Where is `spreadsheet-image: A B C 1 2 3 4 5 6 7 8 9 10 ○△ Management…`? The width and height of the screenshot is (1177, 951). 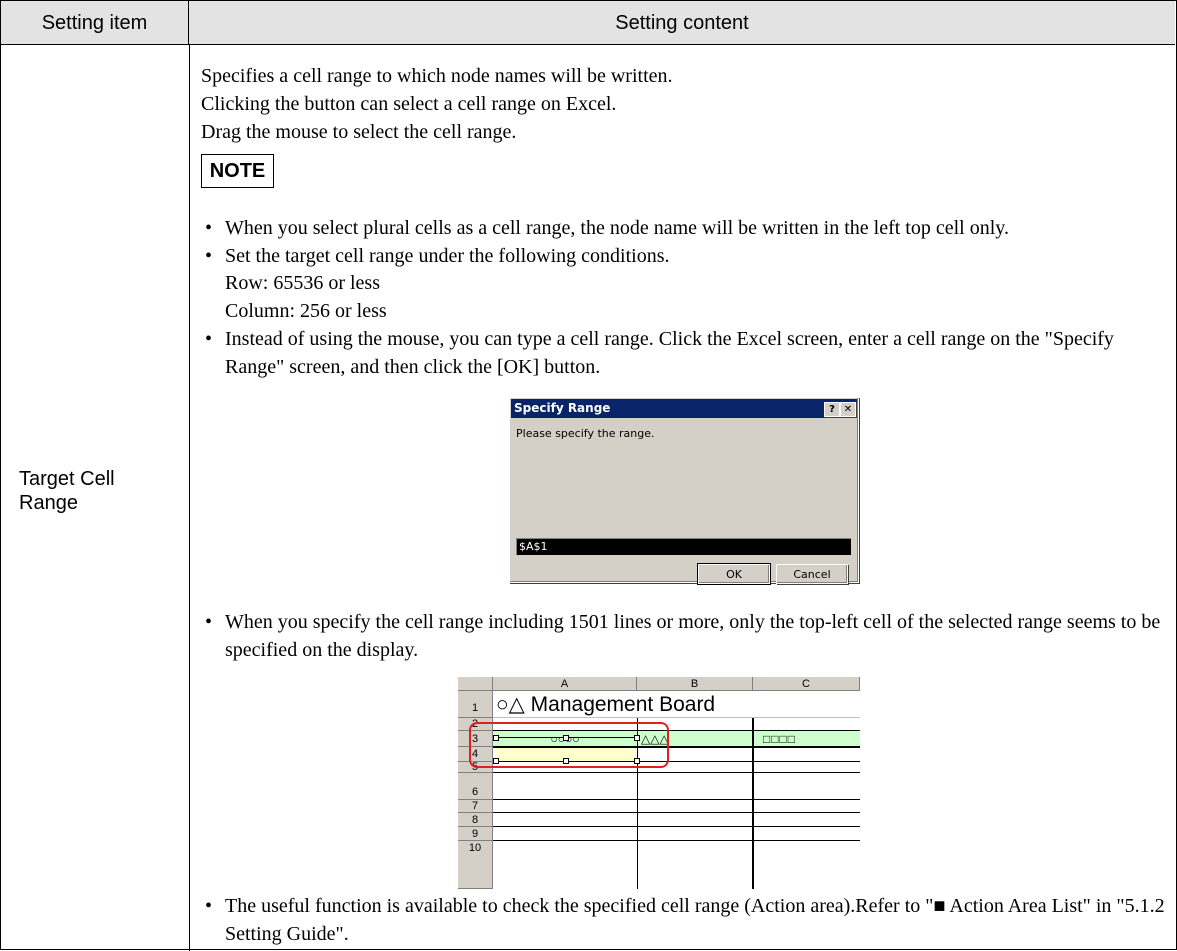
spreadsheet-image: A B C 1 2 3 4 5 6 7 8 9 10 ○△ Management… is located at coordinates (659, 783).